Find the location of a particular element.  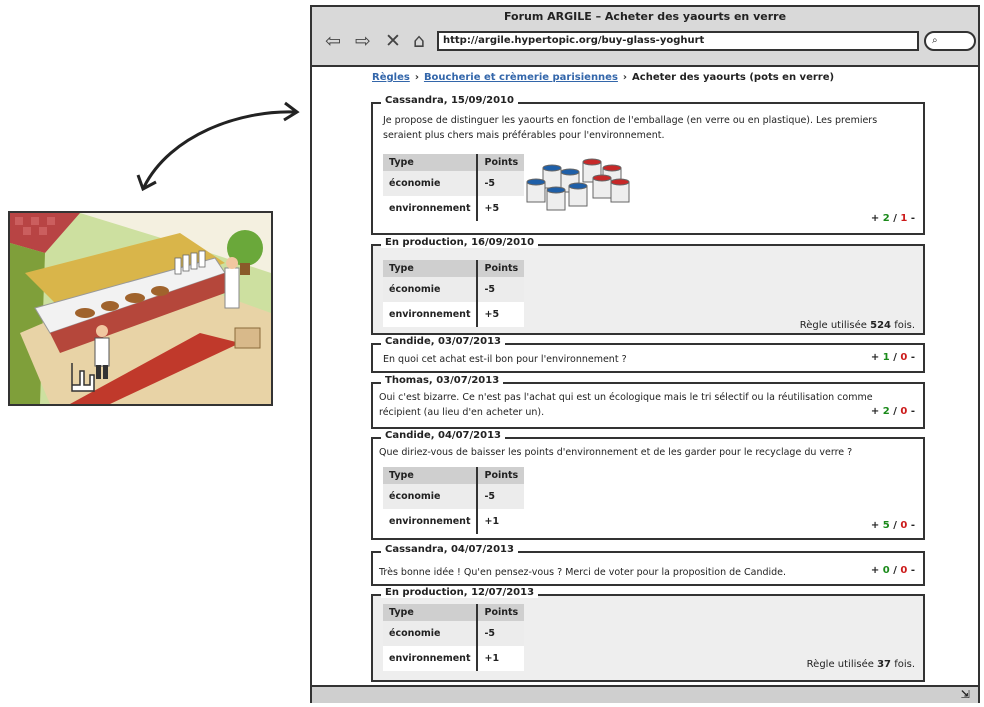

status-bar: ⇲ is located at coordinates (645, 694).